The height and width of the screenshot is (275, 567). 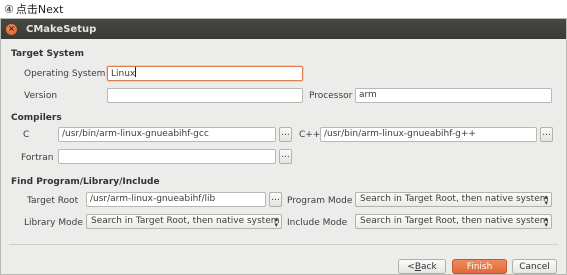 I want to click on version-field, so click(x=205, y=95).